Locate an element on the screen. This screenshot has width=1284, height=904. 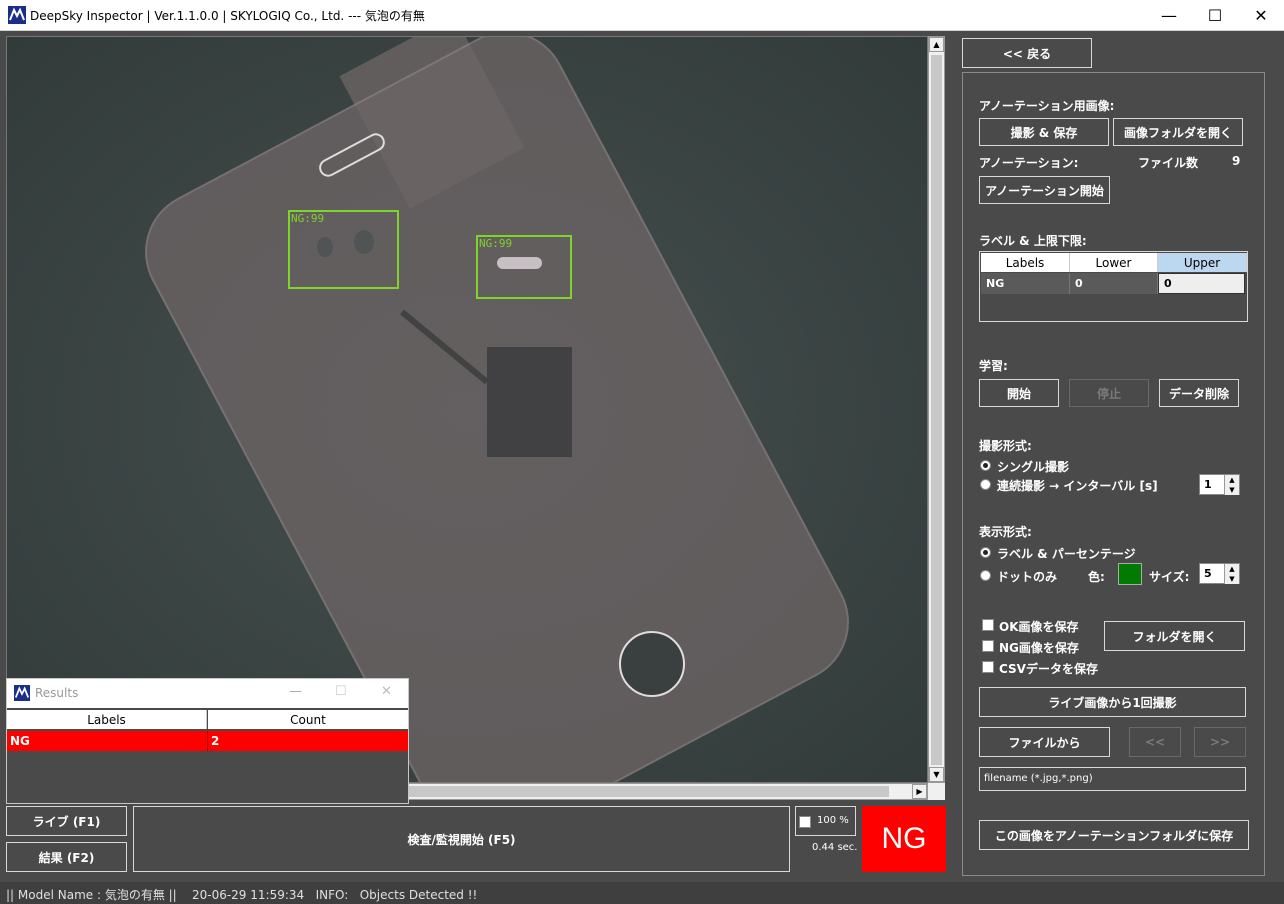
table-cell-label: NG is located at coordinates (1025, 283).